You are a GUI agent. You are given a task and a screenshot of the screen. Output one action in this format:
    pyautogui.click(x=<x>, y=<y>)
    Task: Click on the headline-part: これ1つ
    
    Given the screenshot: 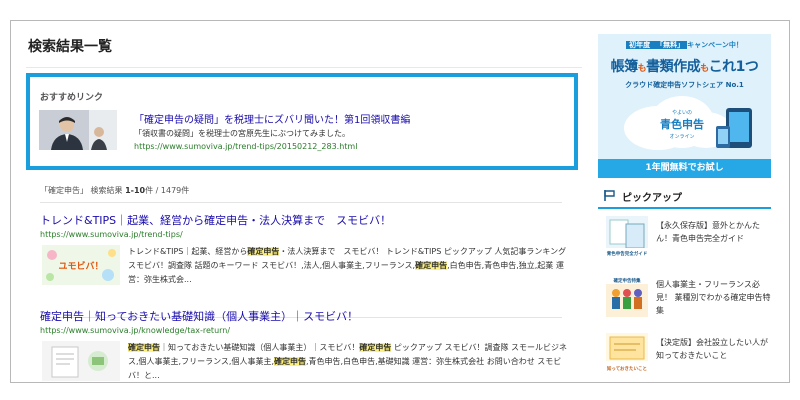 What is the action you would take?
    pyautogui.click(x=733, y=67)
    